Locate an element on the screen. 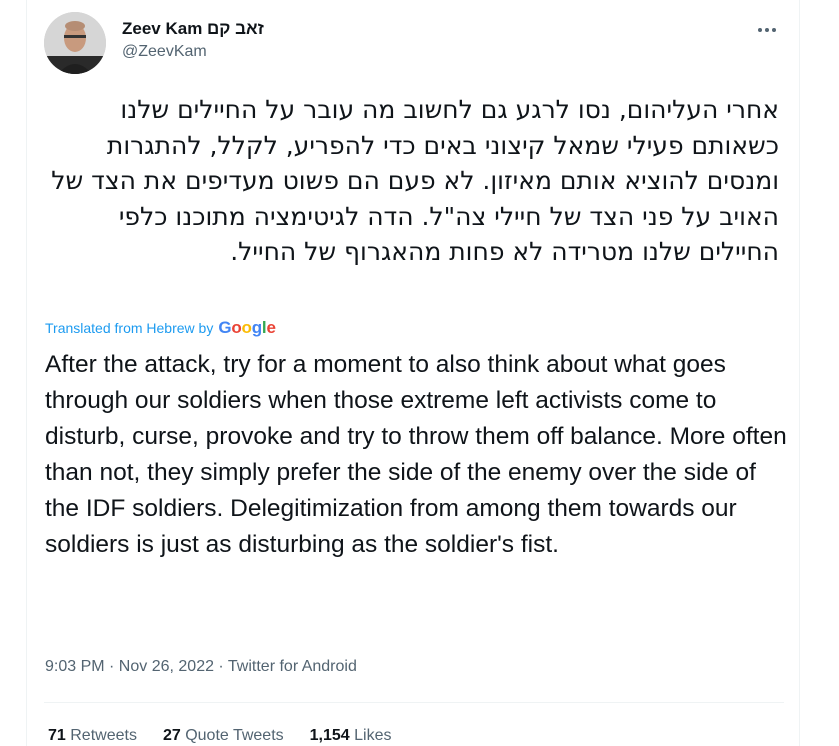  retweets-stat: 71 Retweets is located at coordinates (92, 736).